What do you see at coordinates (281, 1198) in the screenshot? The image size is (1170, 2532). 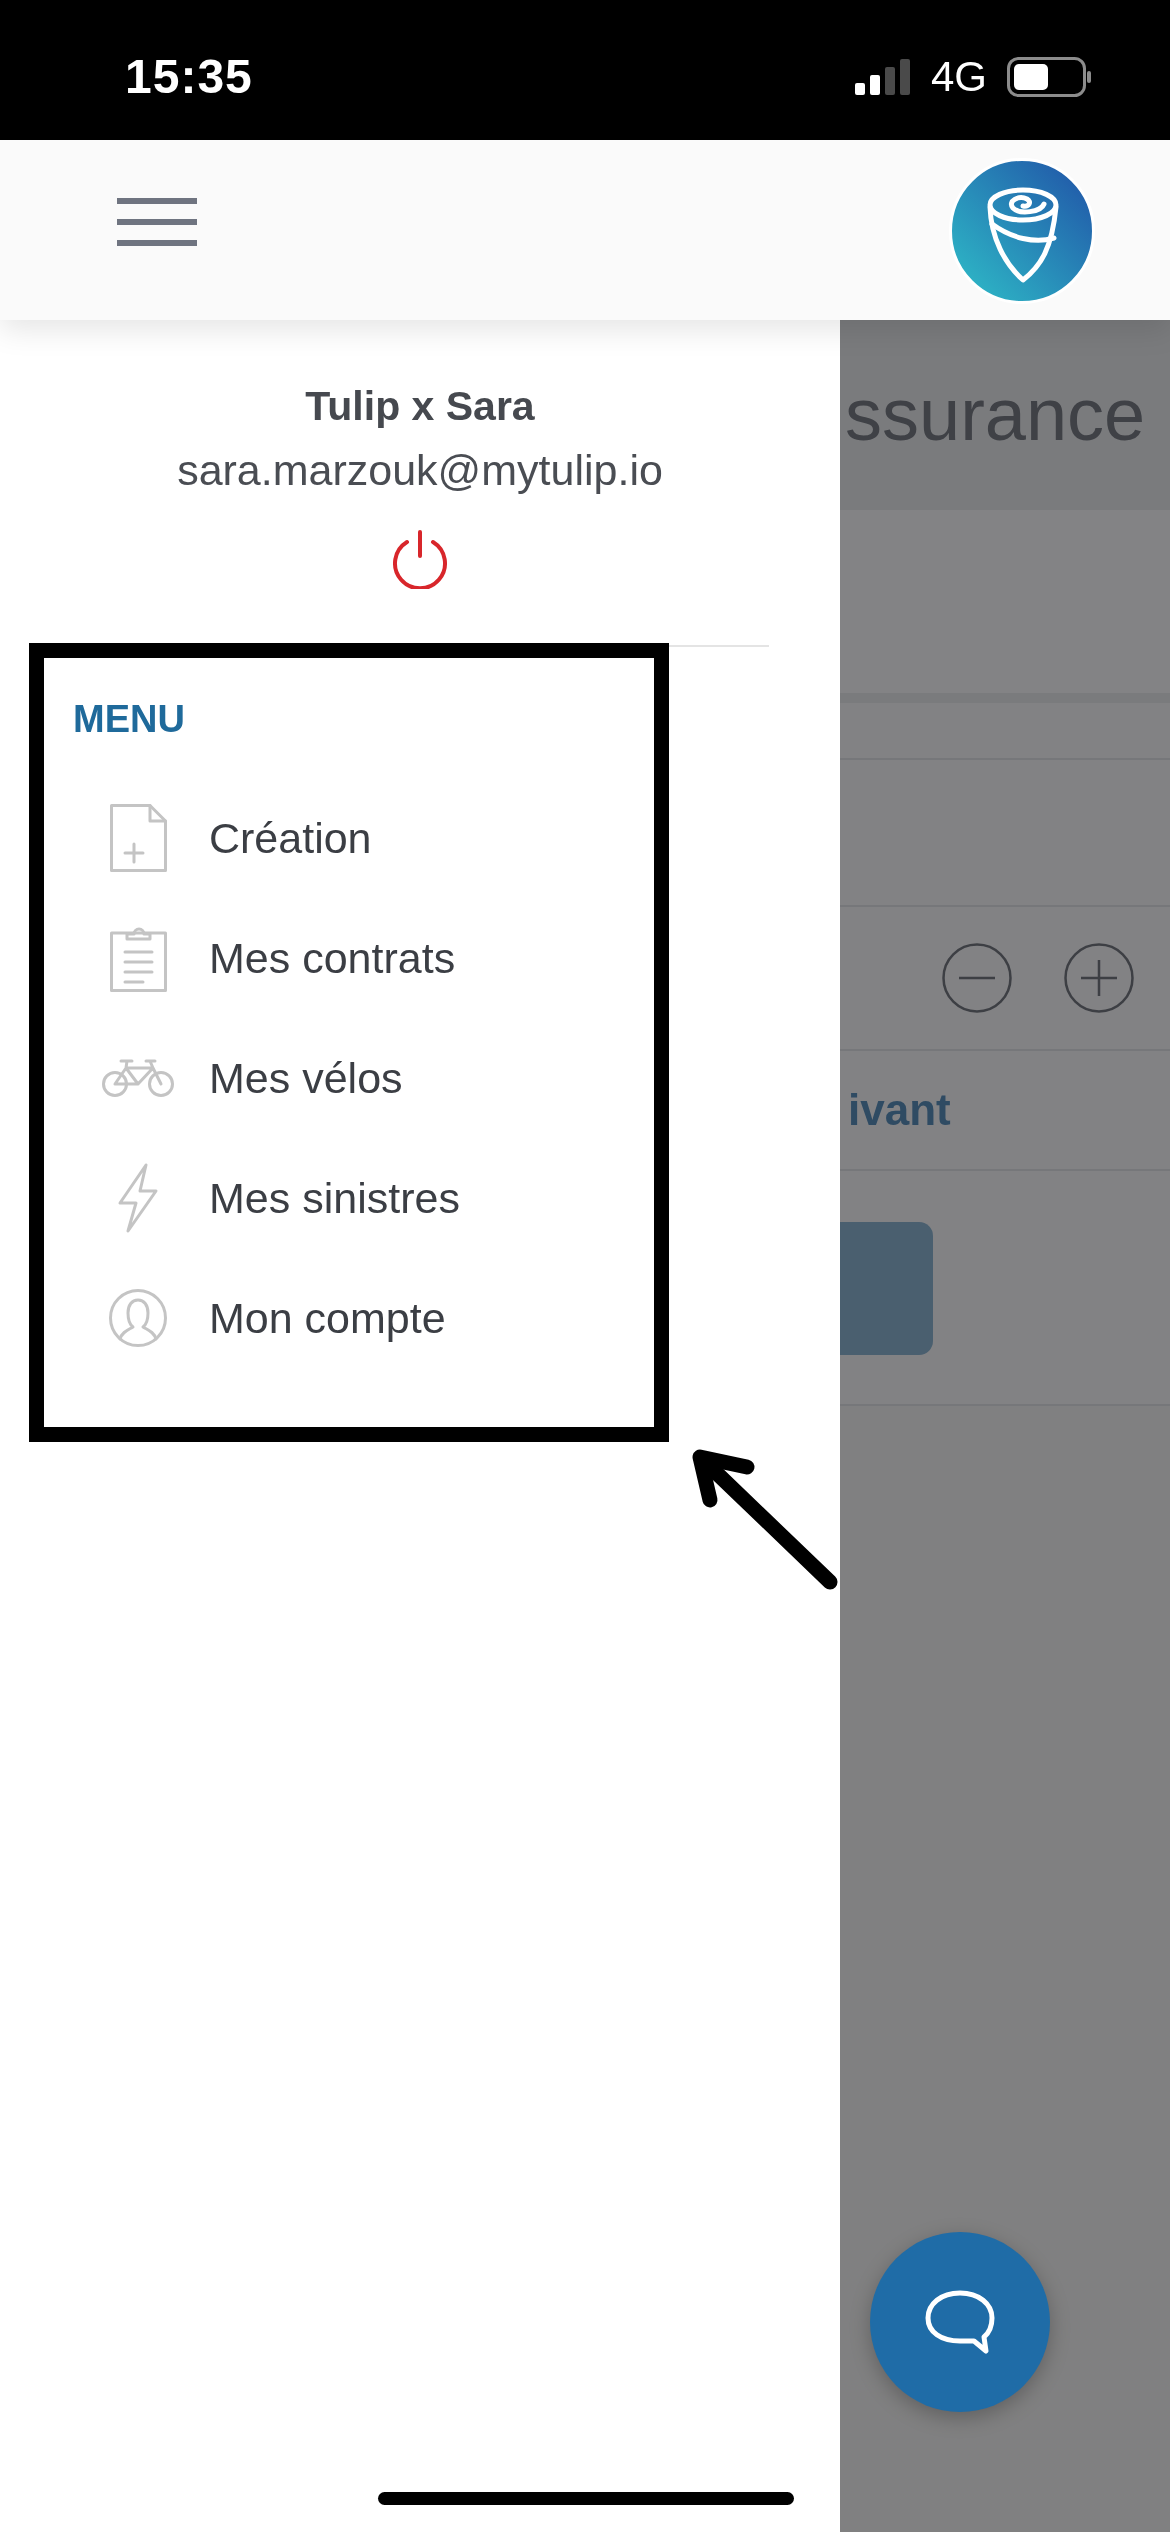 I see `menu-item: Mes sinistres` at bounding box center [281, 1198].